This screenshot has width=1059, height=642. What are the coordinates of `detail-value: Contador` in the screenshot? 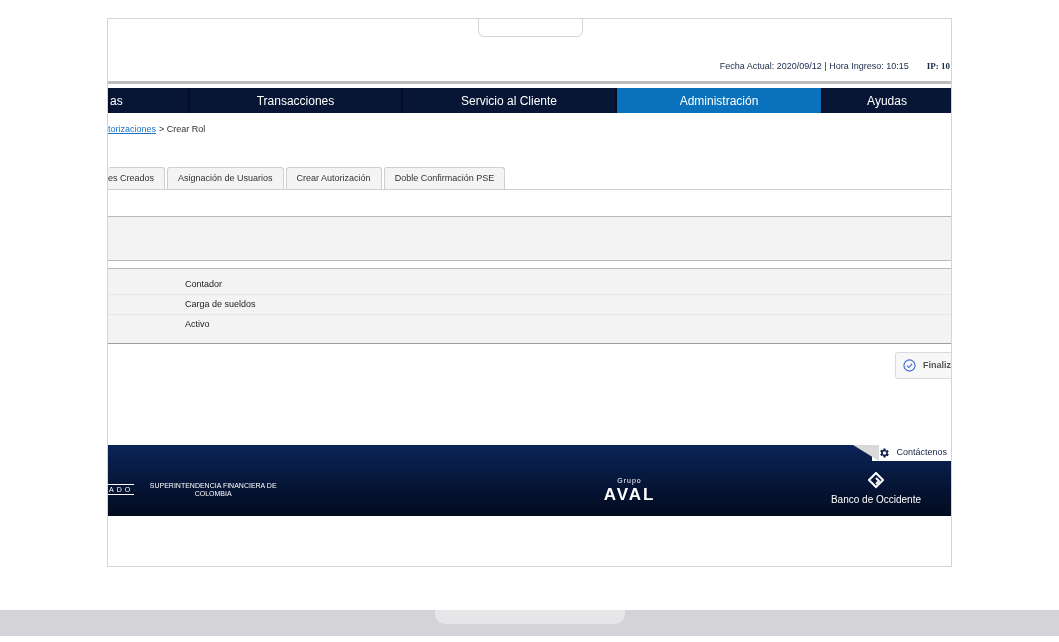 It's located at (204, 284).